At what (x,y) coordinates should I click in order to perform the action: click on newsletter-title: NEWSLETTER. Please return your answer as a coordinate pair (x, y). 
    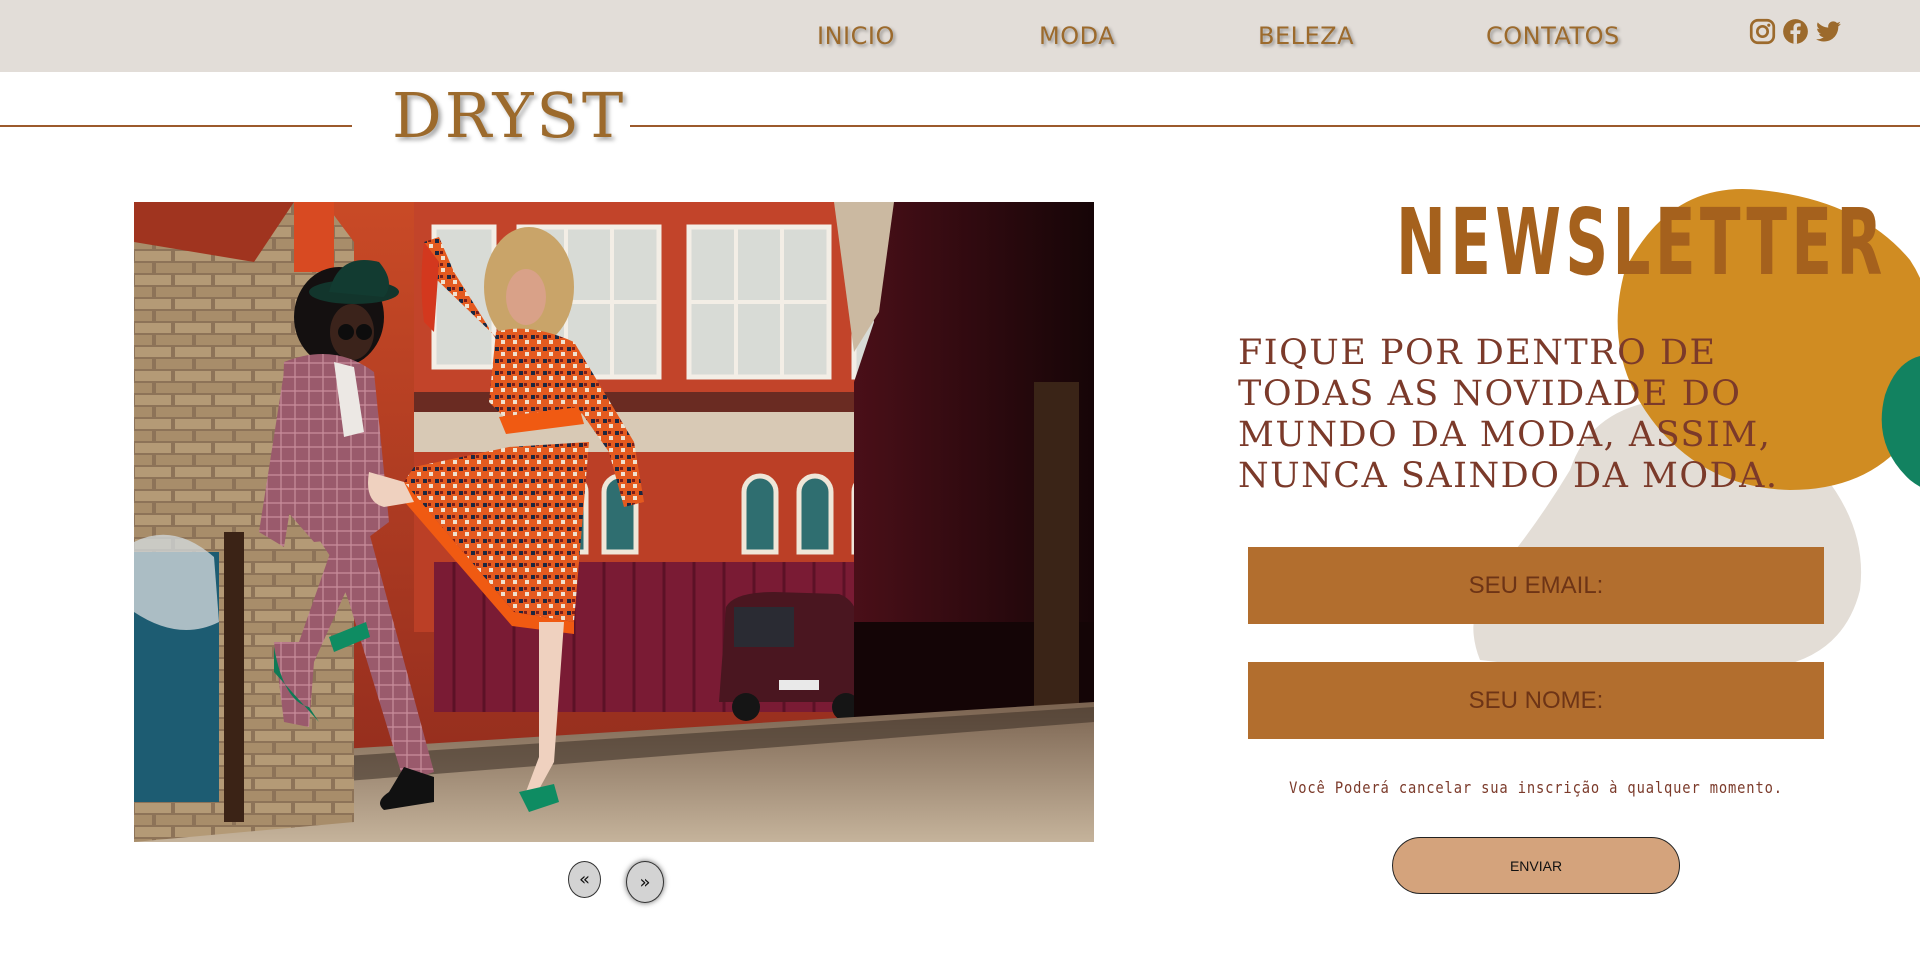
    Looking at the image, I should click on (1641, 242).